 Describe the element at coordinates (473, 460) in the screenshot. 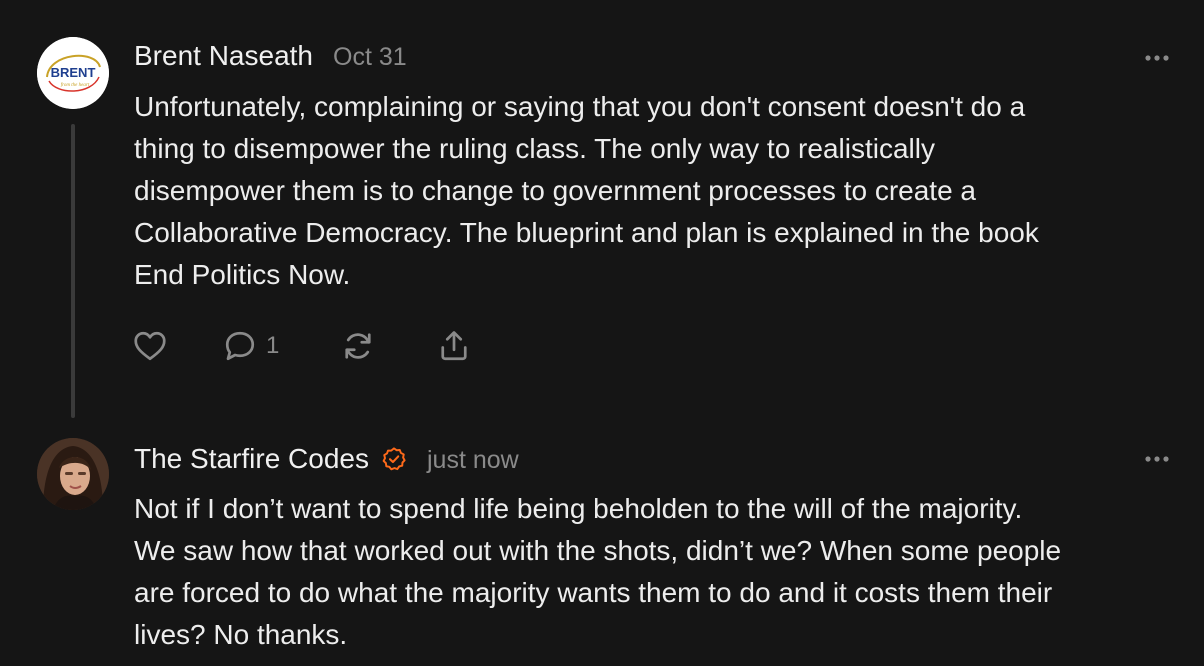

I see `comment-timestamp: just now` at that location.